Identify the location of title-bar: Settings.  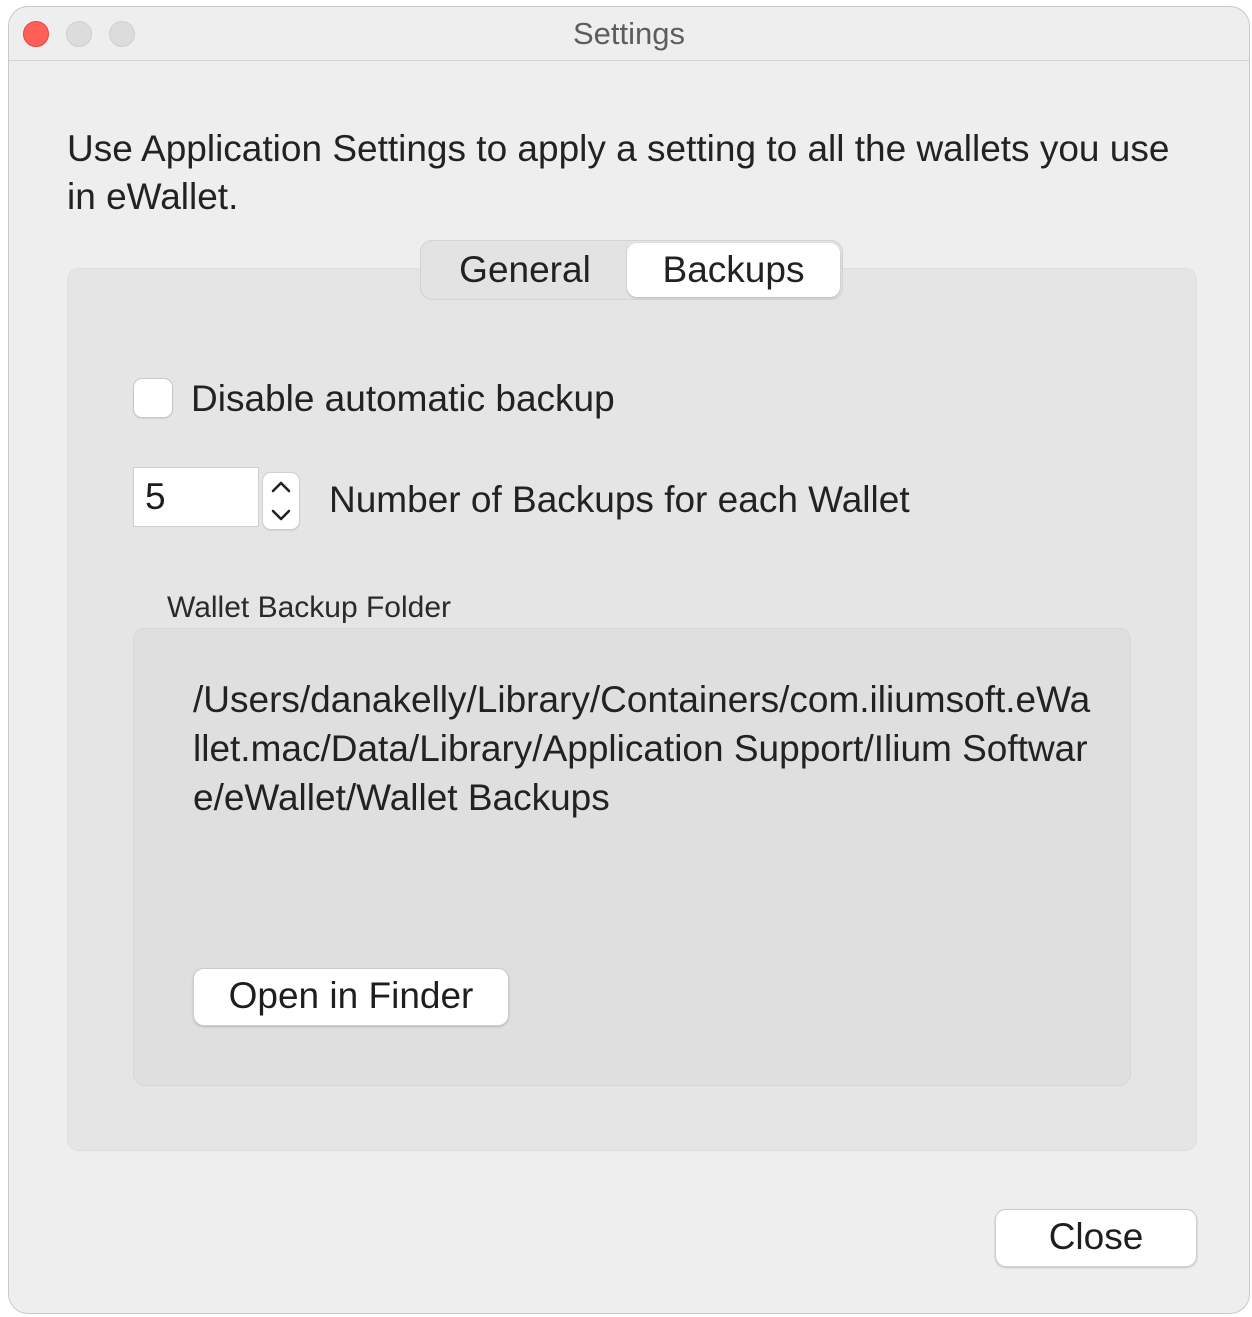
(629, 34).